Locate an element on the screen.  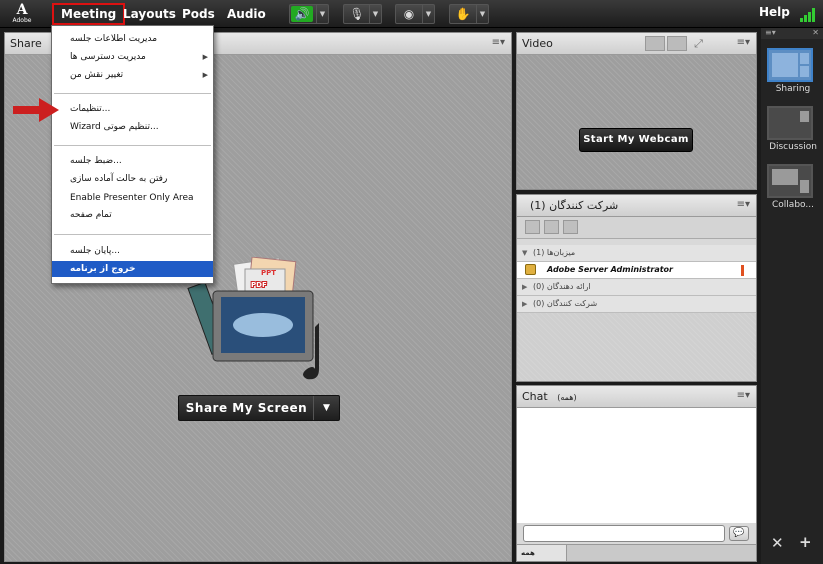
layout-sharing-label: Sharing is located at coordinates (792, 89).